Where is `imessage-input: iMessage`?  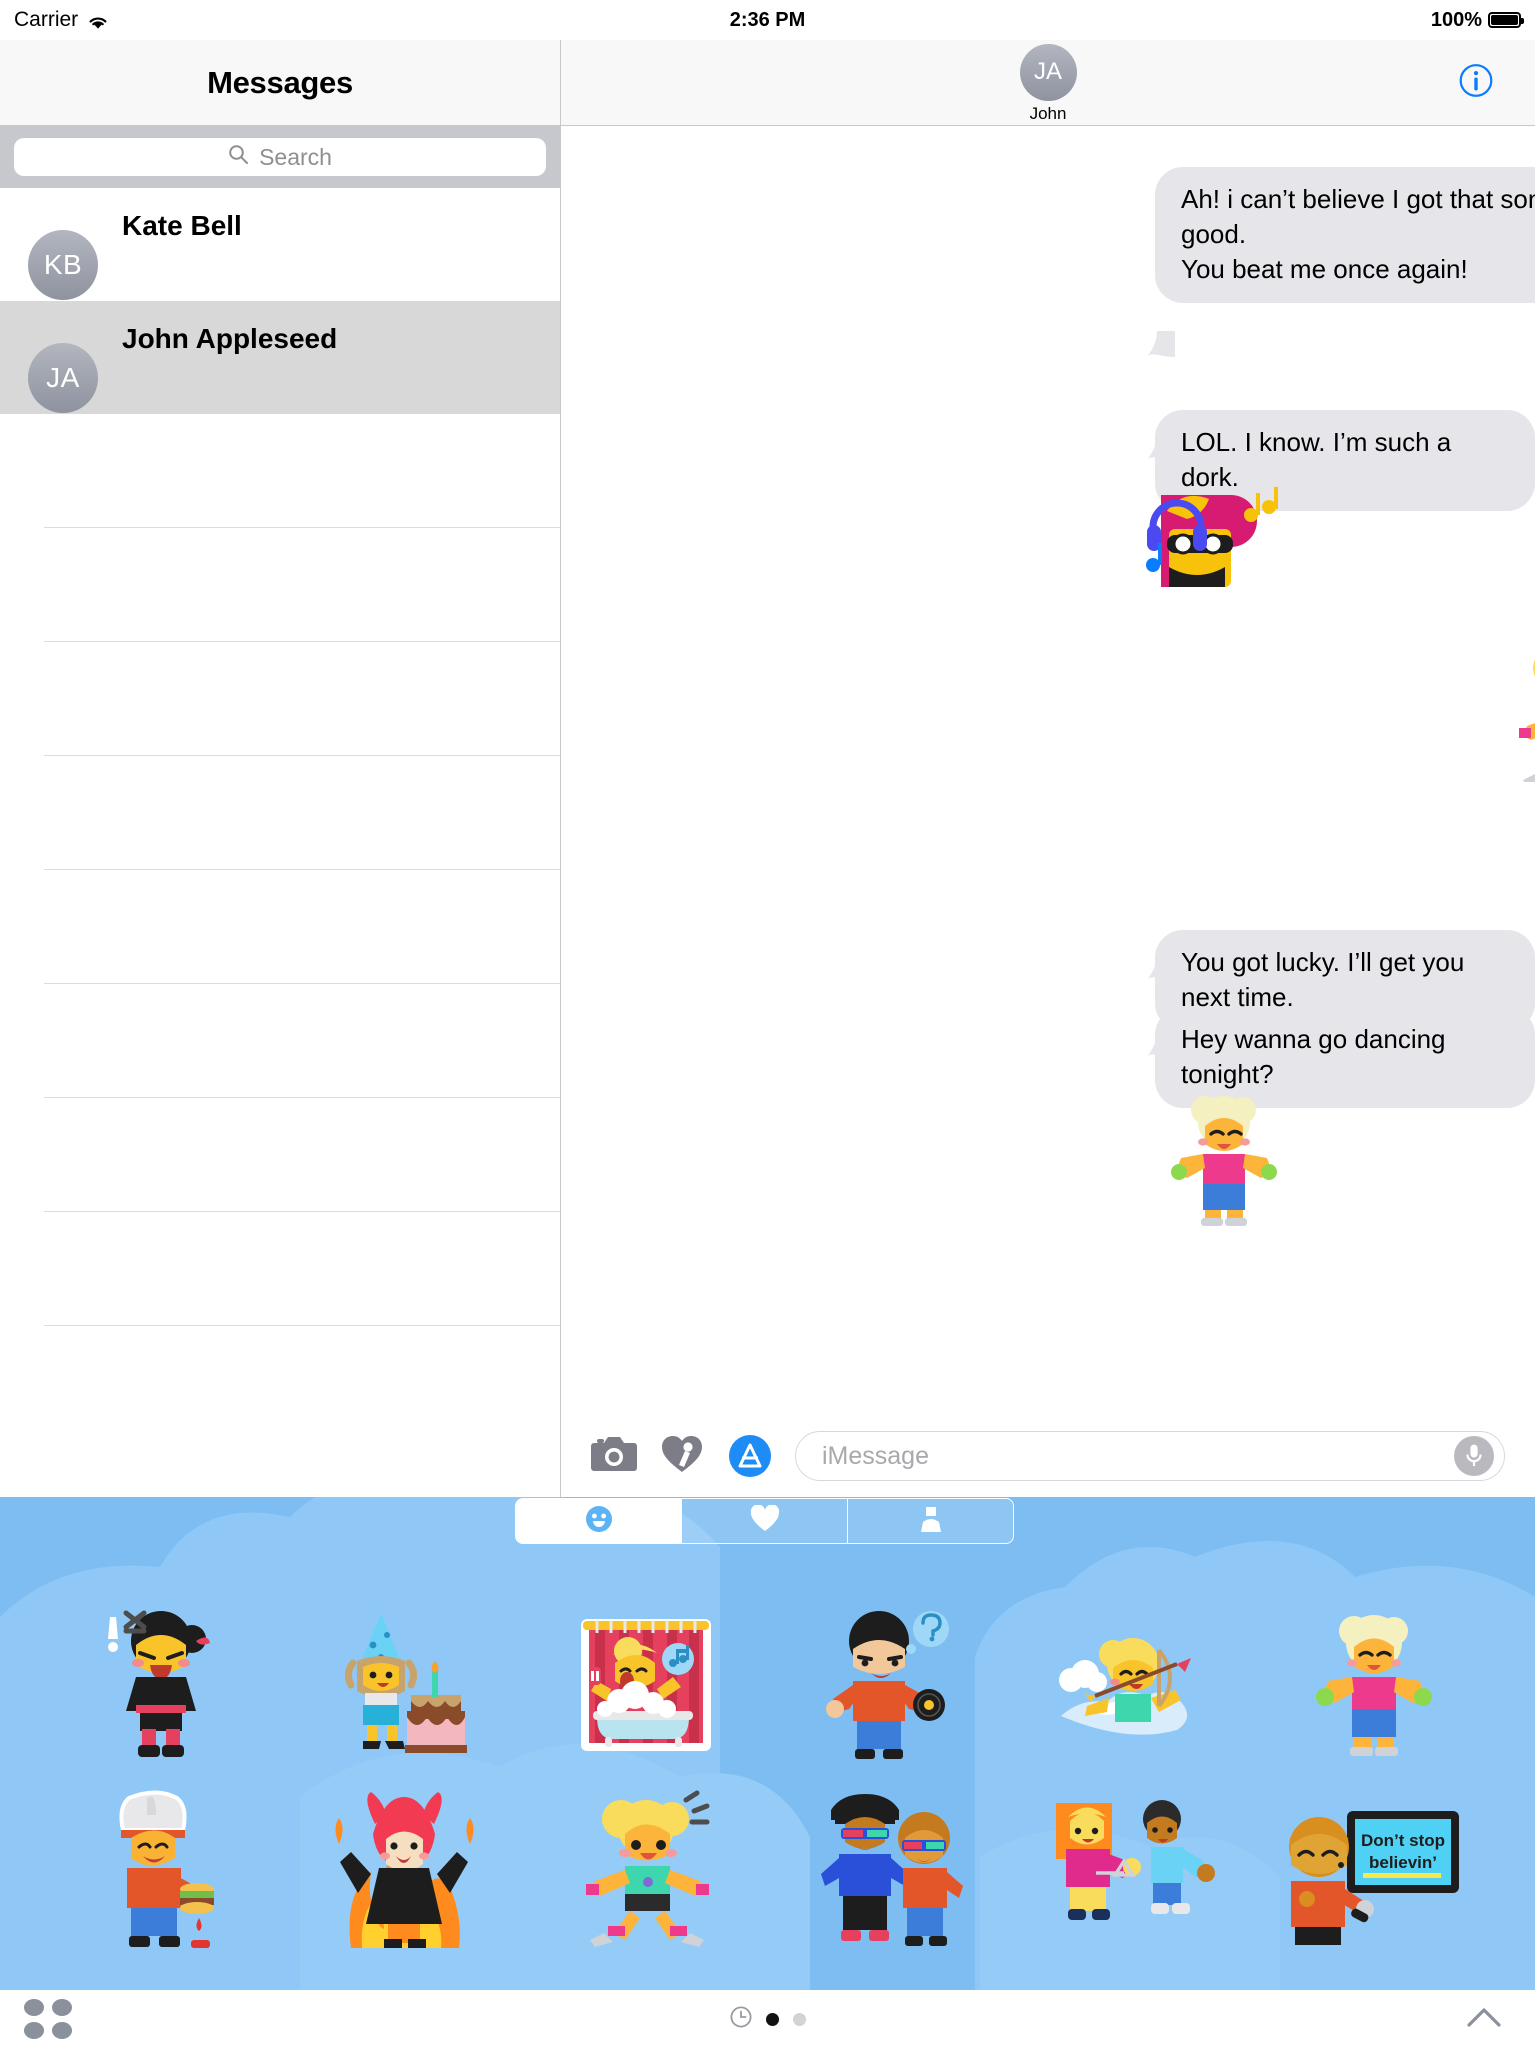 imessage-input: iMessage is located at coordinates (1150, 1456).